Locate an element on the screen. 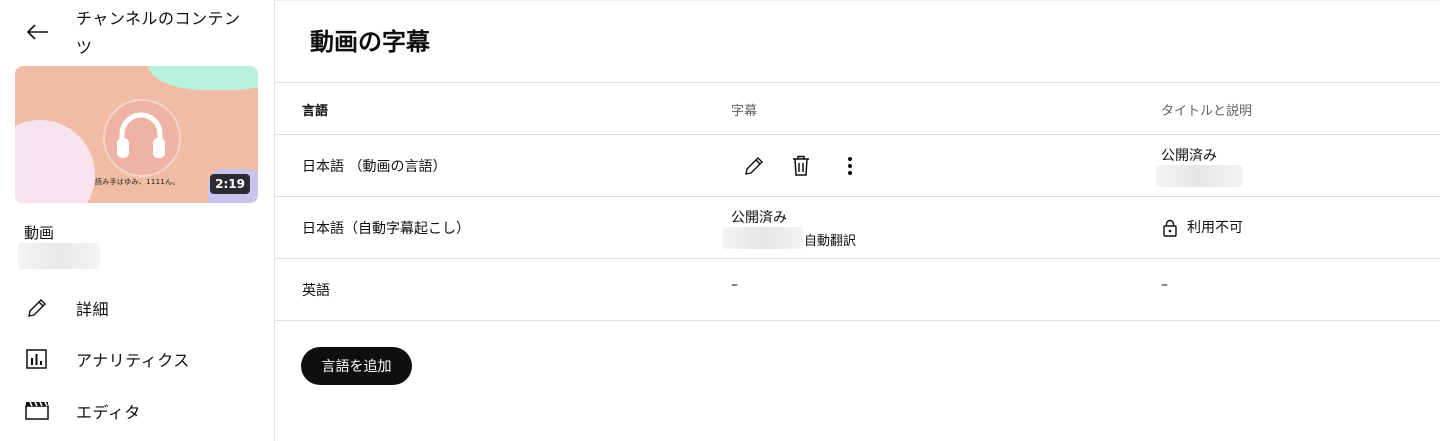 Image resolution: width=1440 pixels, height=441 pixels. column-header-language: 言語 is located at coordinates (315, 111).